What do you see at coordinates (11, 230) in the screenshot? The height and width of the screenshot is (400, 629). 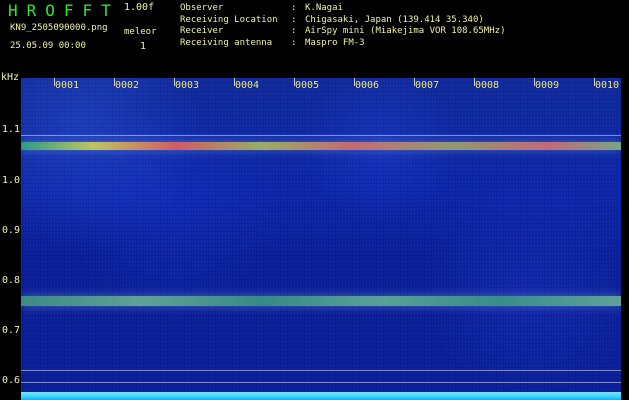 I see `y-tick-0-9: 0.9` at bounding box center [11, 230].